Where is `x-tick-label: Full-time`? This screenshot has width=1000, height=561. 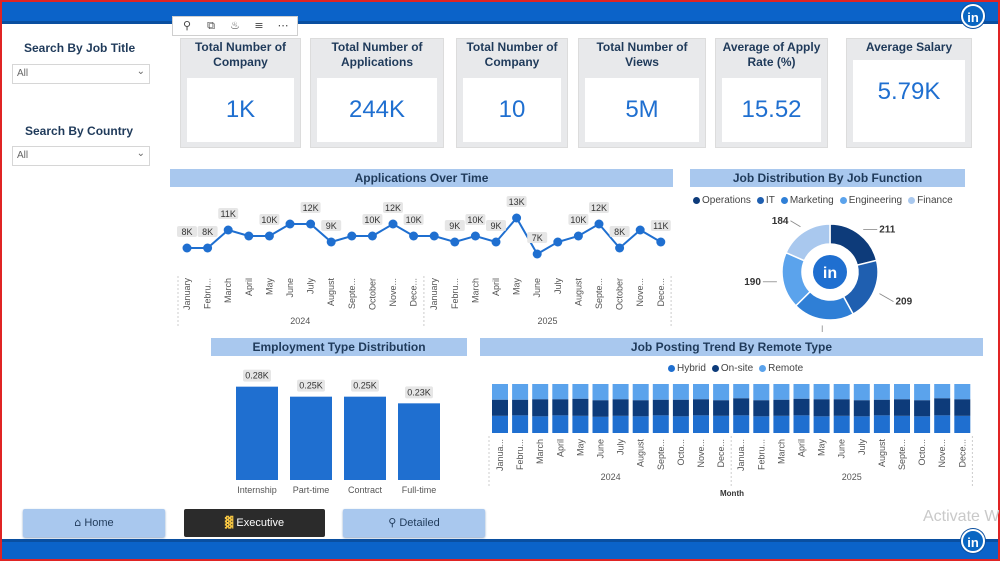
x-tick-label: Full-time is located at coordinates (419, 490).